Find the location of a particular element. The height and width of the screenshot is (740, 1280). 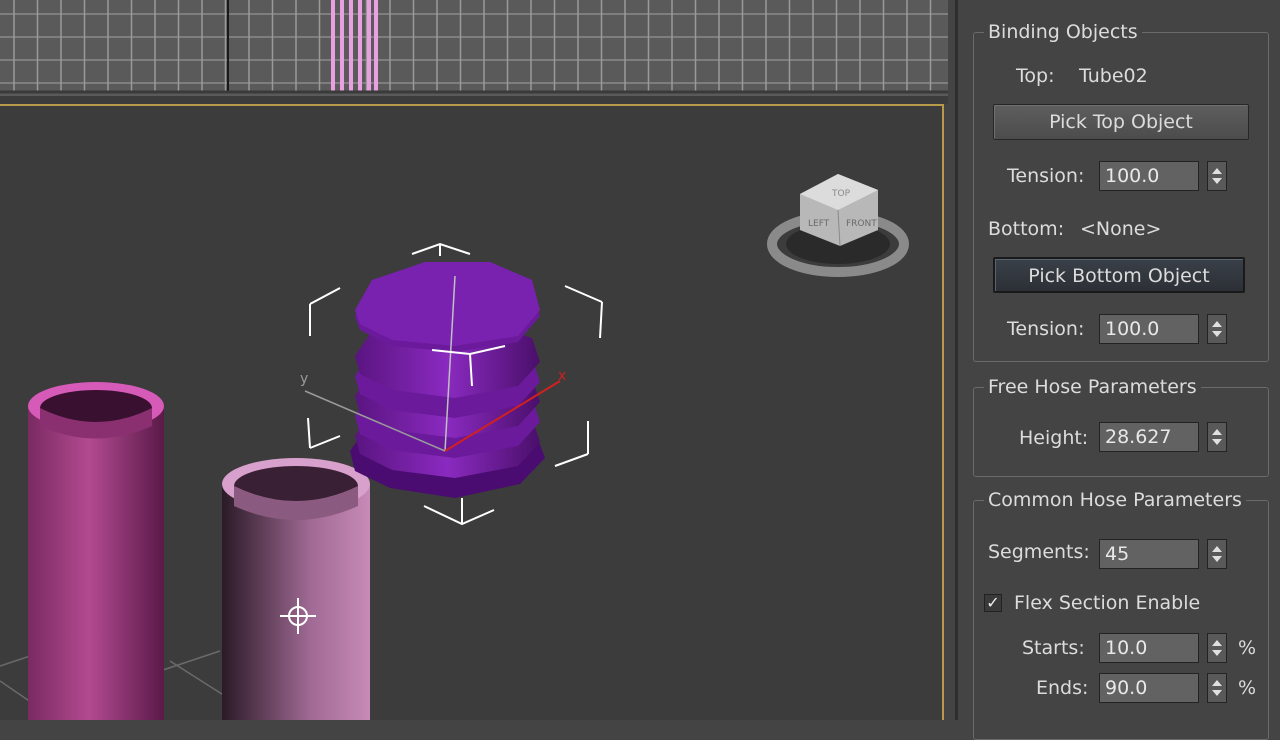

flex-section-checkbox: ✓ is located at coordinates (993, 603).